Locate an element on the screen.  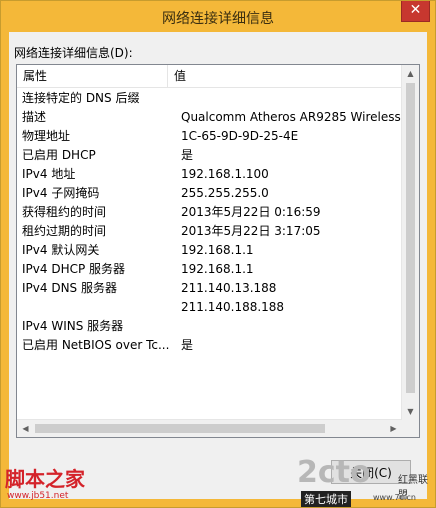
property-cell: 已启用 DHCP is located at coordinates (59, 155).